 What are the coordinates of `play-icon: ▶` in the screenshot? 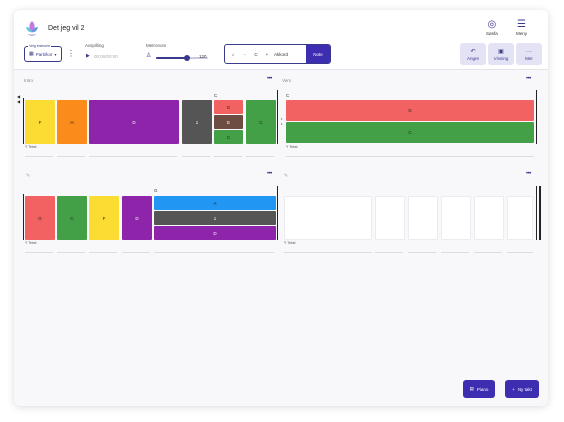 It's located at (88, 56).